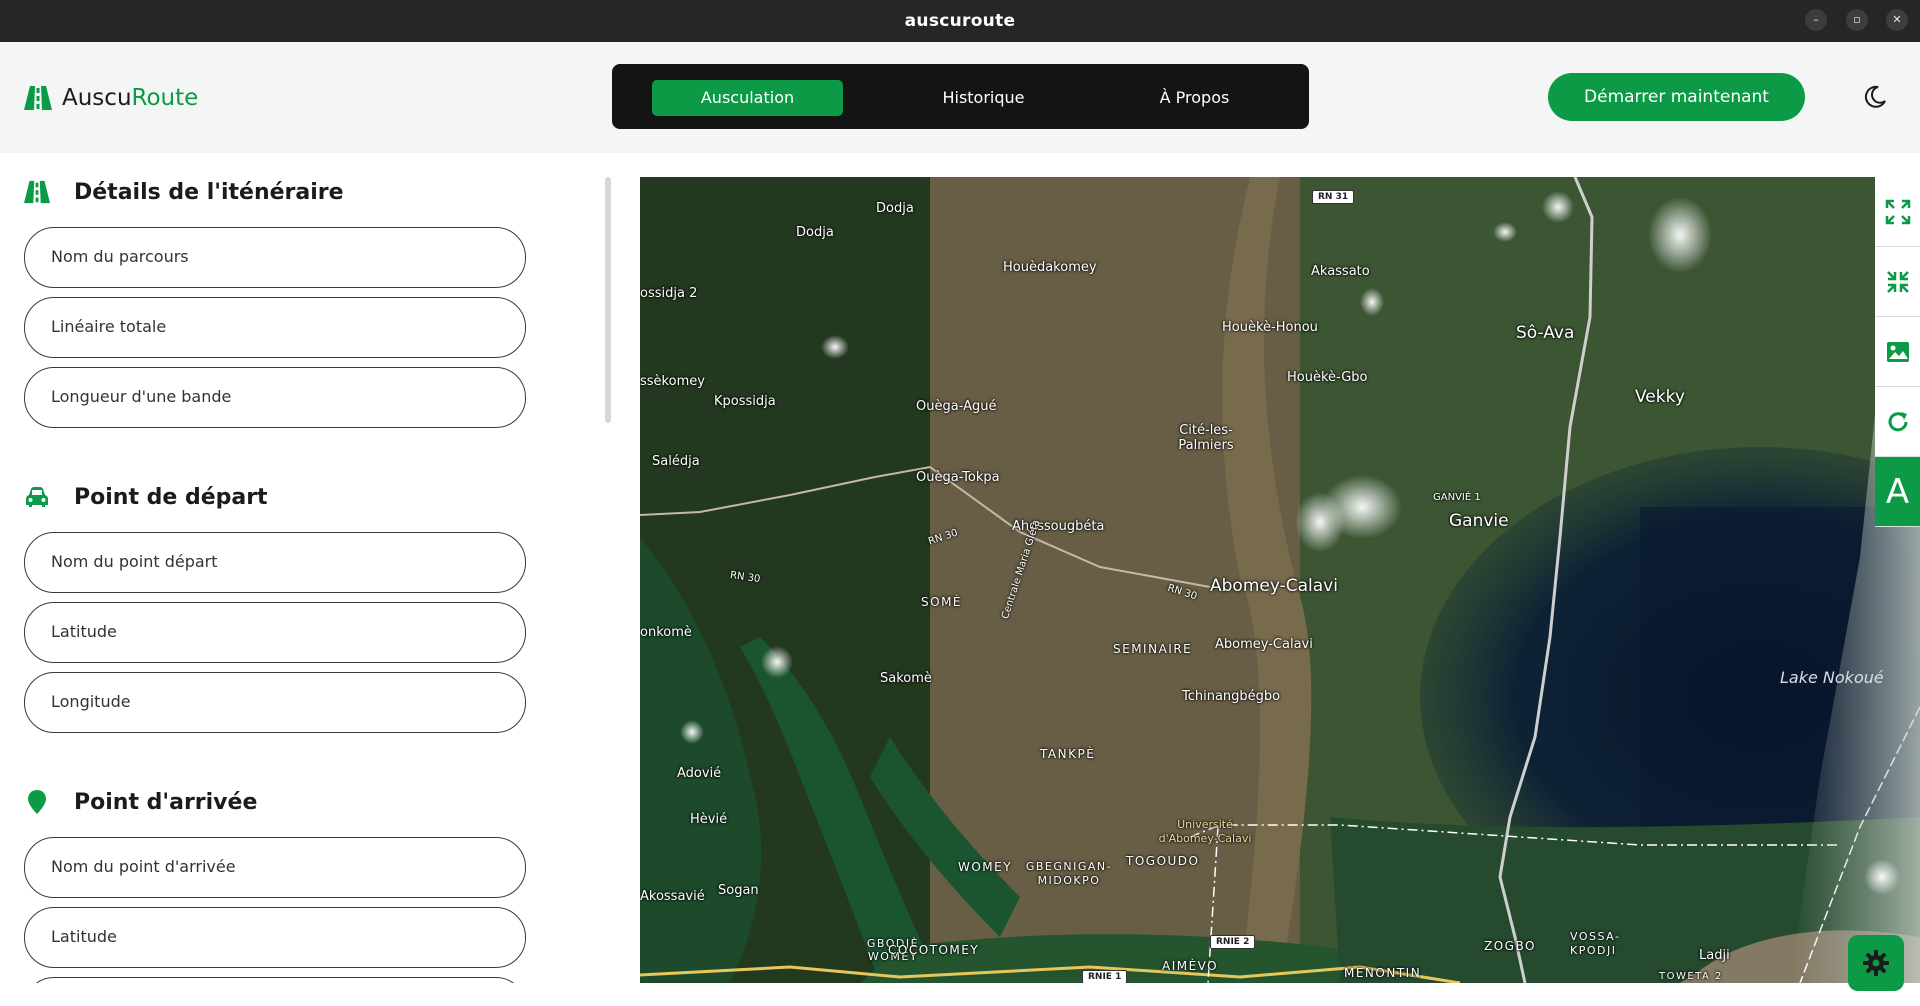  Describe the element at coordinates (275, 397) in the screenshot. I see `band-length-input: Longueur d'une bande` at that location.